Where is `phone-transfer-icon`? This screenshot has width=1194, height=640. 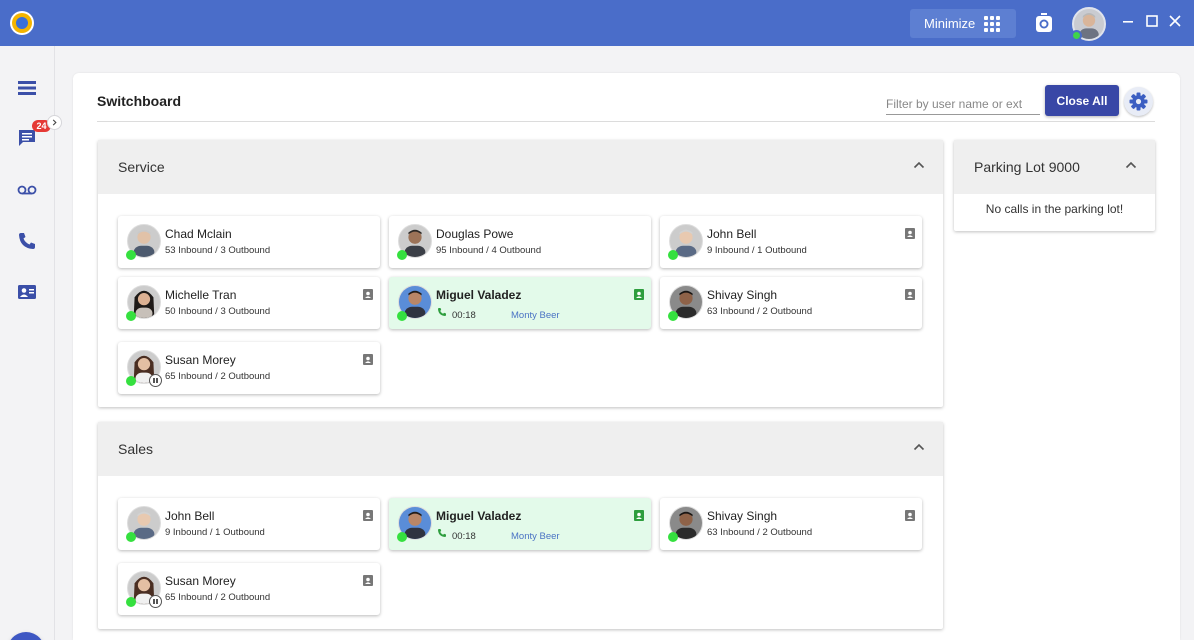 phone-transfer-icon is located at coordinates (26, 636).